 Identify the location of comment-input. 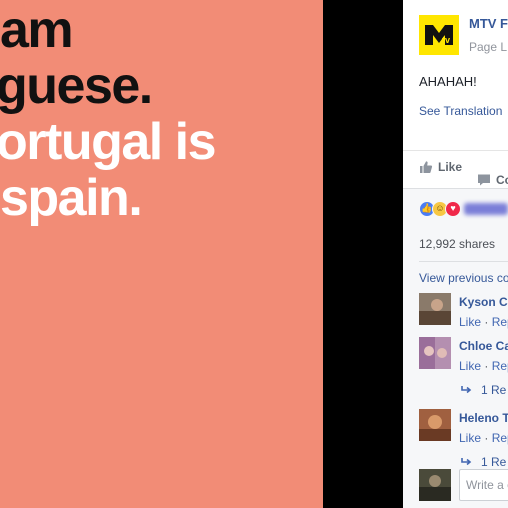
(483, 485).